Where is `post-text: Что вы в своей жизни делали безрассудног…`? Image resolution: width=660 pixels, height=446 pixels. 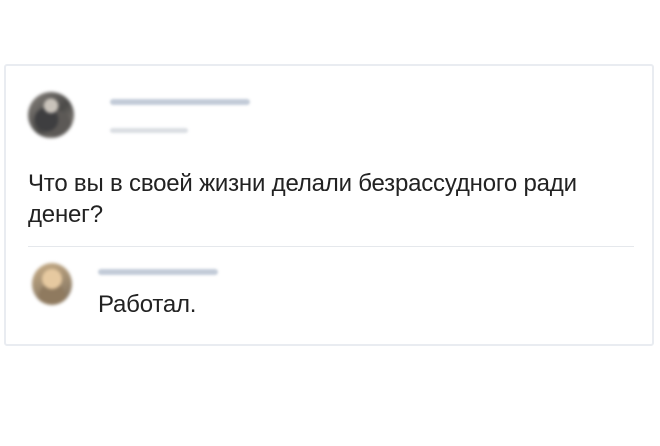
post-text: Что вы в своей жизни делали безрассудног… is located at coordinates (302, 199).